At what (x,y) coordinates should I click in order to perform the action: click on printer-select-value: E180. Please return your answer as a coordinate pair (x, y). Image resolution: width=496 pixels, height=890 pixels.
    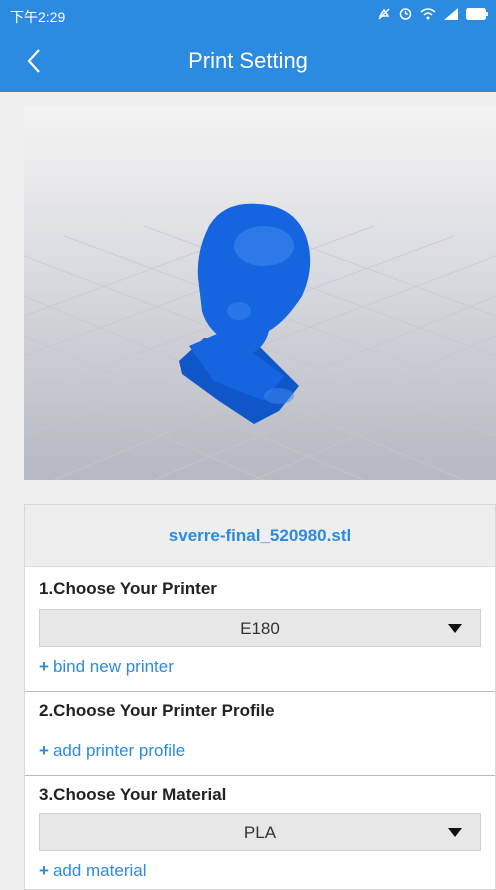
    Looking at the image, I should click on (260, 628).